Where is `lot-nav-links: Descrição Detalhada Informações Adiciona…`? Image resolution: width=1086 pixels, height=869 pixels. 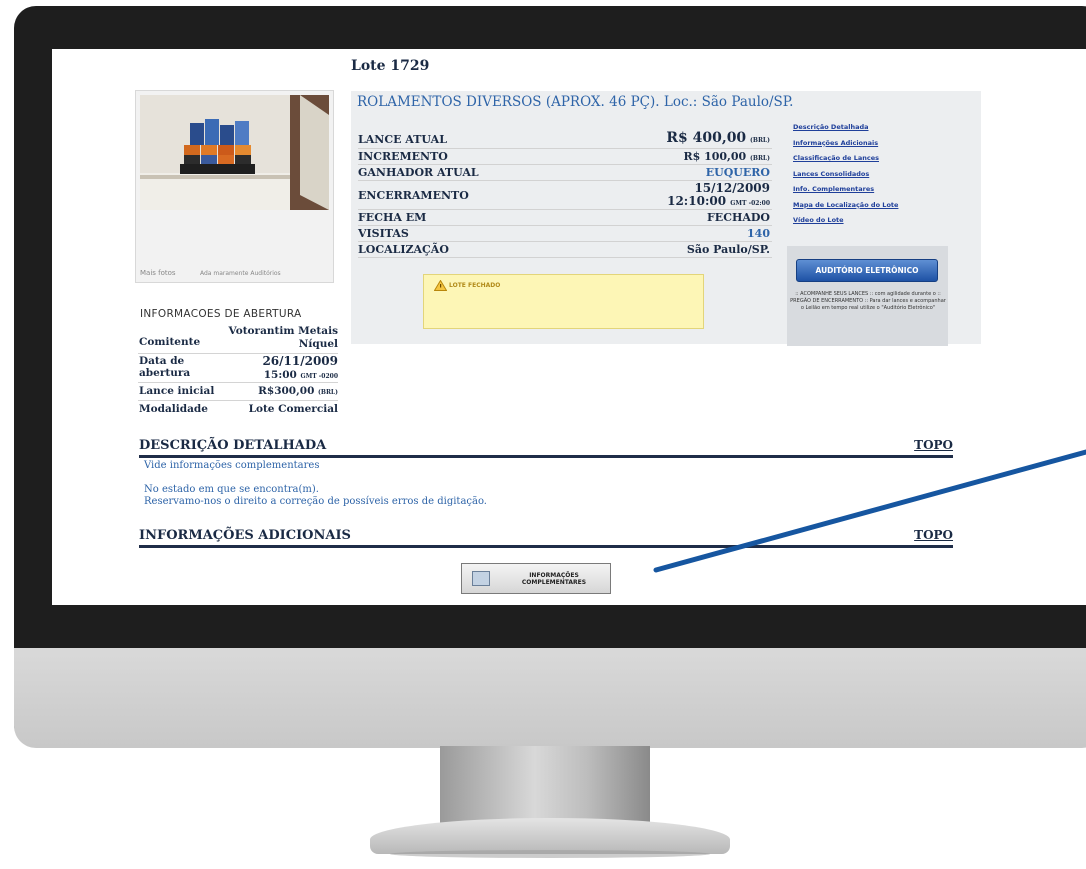
lot-nav-links: Descrição Detalhada Informações Adiciona… is located at coordinates (845, 177).